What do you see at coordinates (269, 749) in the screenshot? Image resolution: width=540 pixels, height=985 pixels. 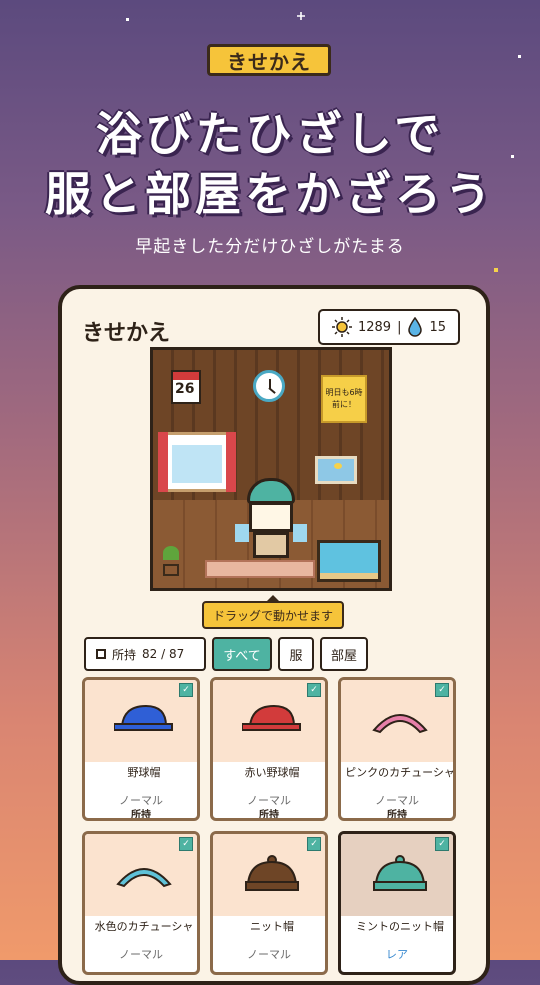 I see `item-card: ✓ 赤い野球帽 ノーマル 所持` at bounding box center [269, 749].